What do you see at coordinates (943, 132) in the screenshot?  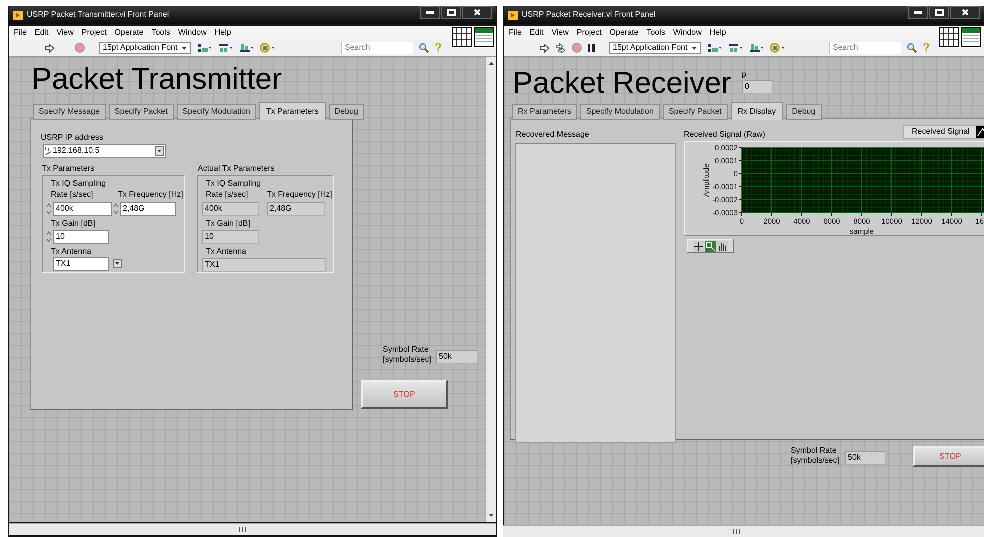 I see `plot-legend: Received Signal` at bounding box center [943, 132].